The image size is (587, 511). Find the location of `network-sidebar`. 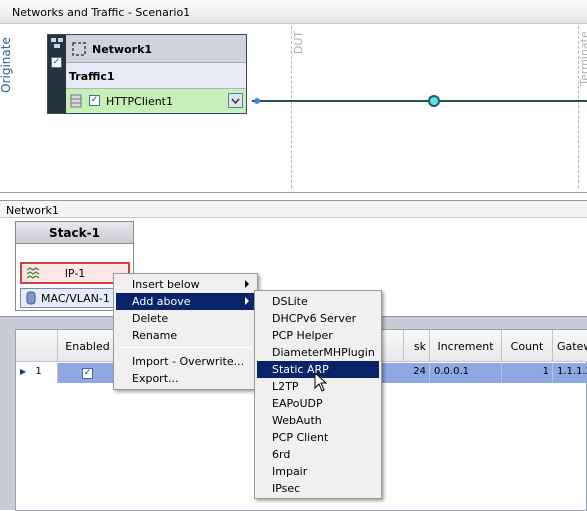

network-sidebar is located at coordinates (57, 74).